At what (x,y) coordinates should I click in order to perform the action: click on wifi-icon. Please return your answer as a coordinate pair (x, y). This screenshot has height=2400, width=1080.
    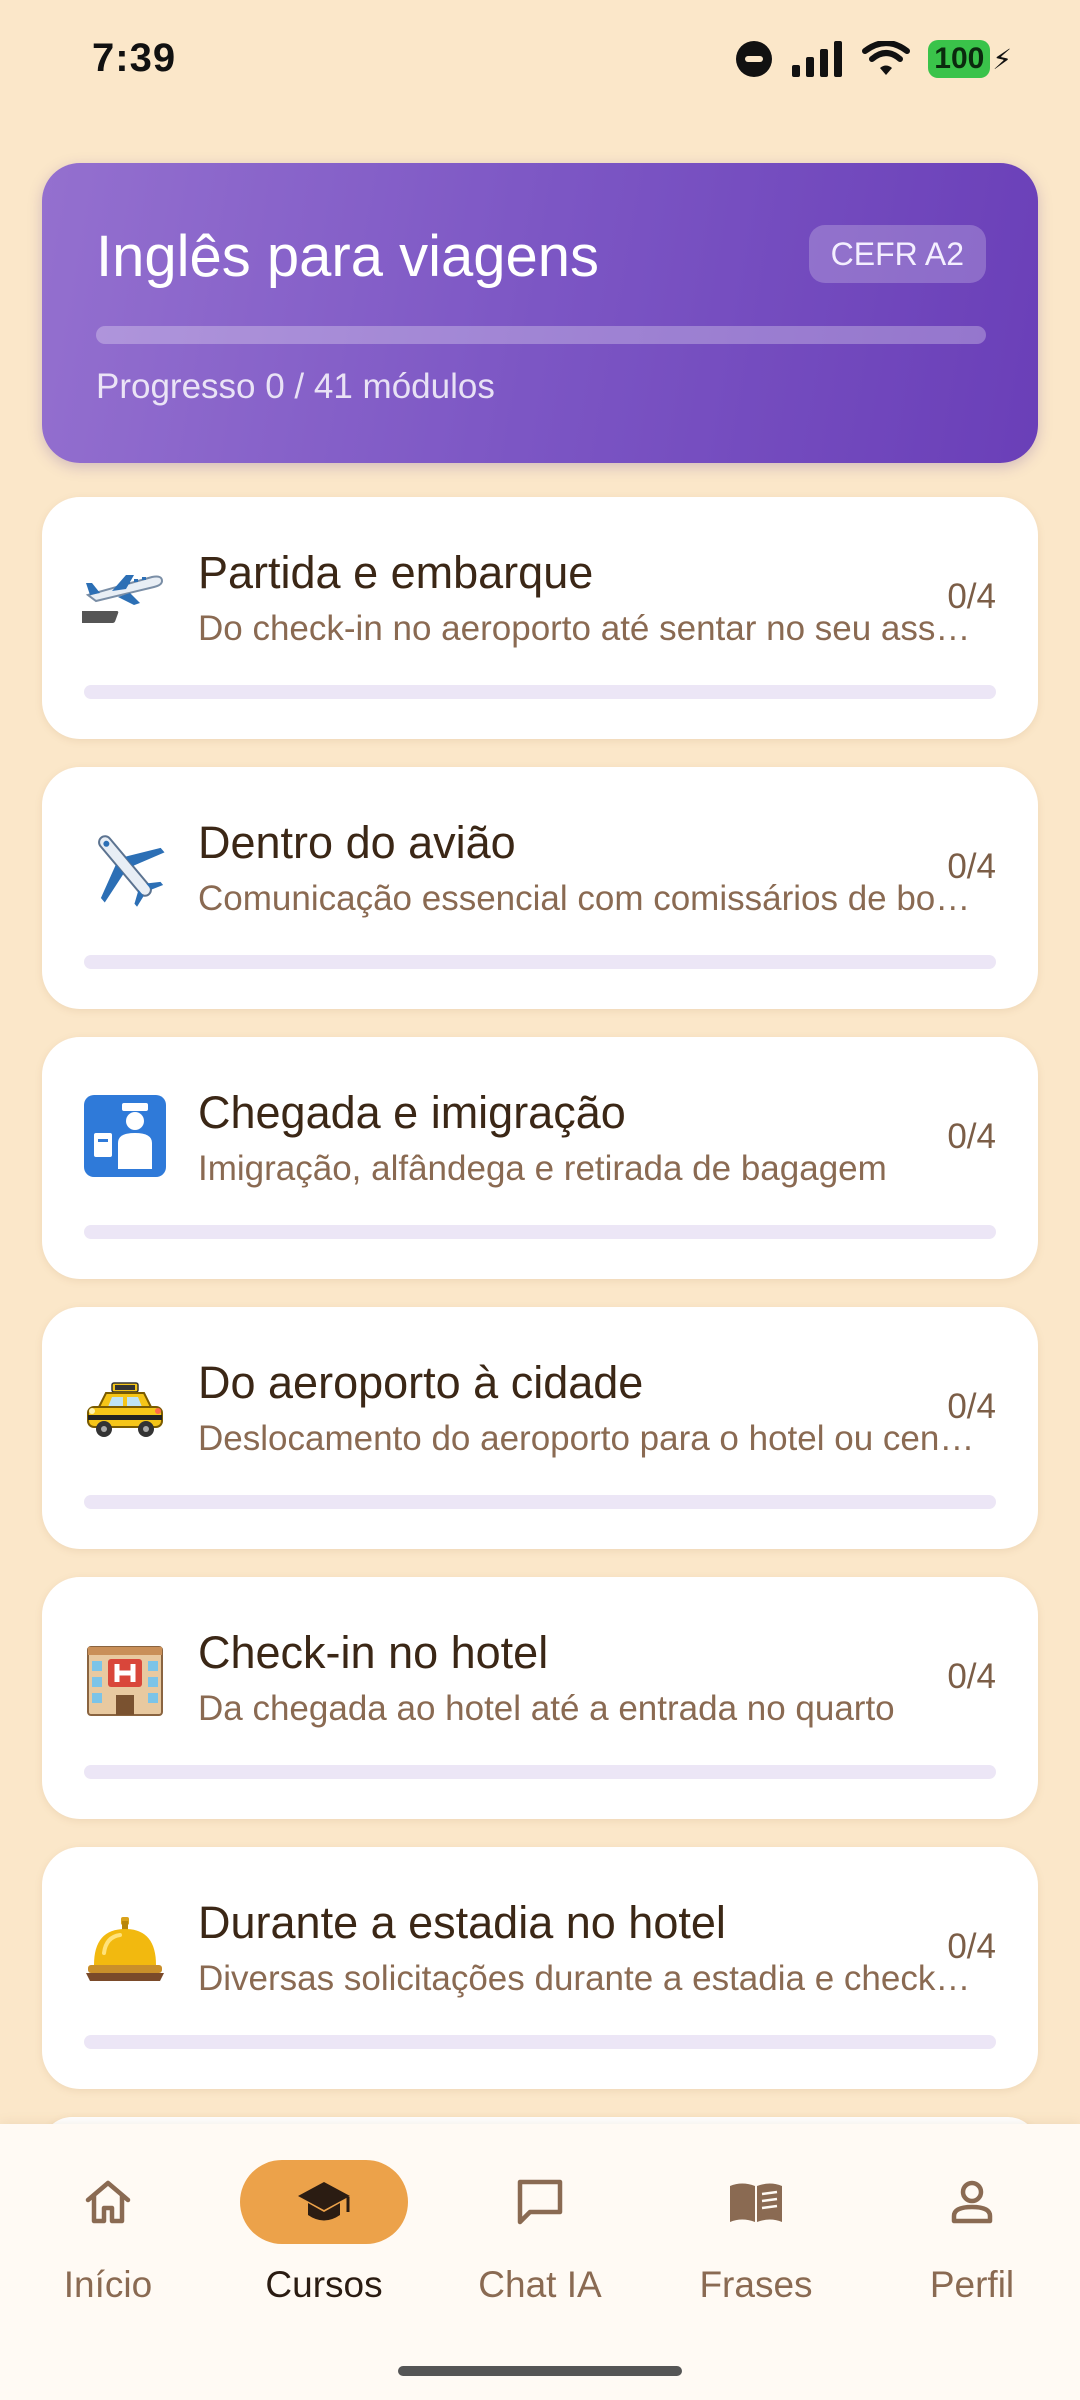
    Looking at the image, I should click on (886, 58).